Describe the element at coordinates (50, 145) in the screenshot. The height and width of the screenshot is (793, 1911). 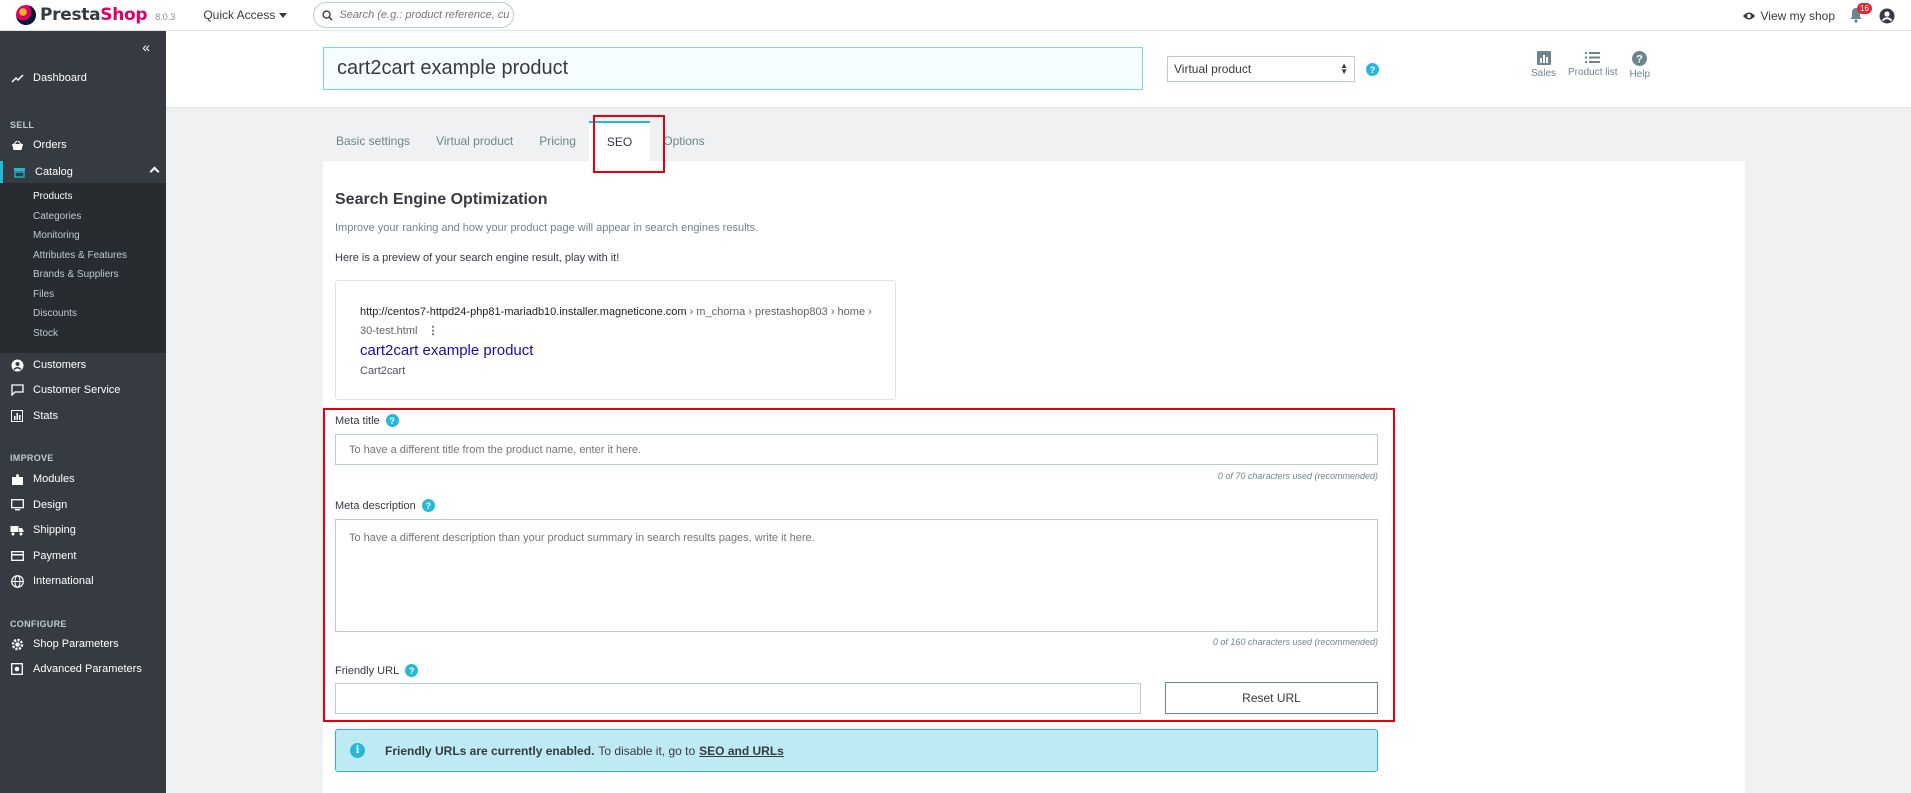
I see `sidebar-item-label: Orders` at that location.